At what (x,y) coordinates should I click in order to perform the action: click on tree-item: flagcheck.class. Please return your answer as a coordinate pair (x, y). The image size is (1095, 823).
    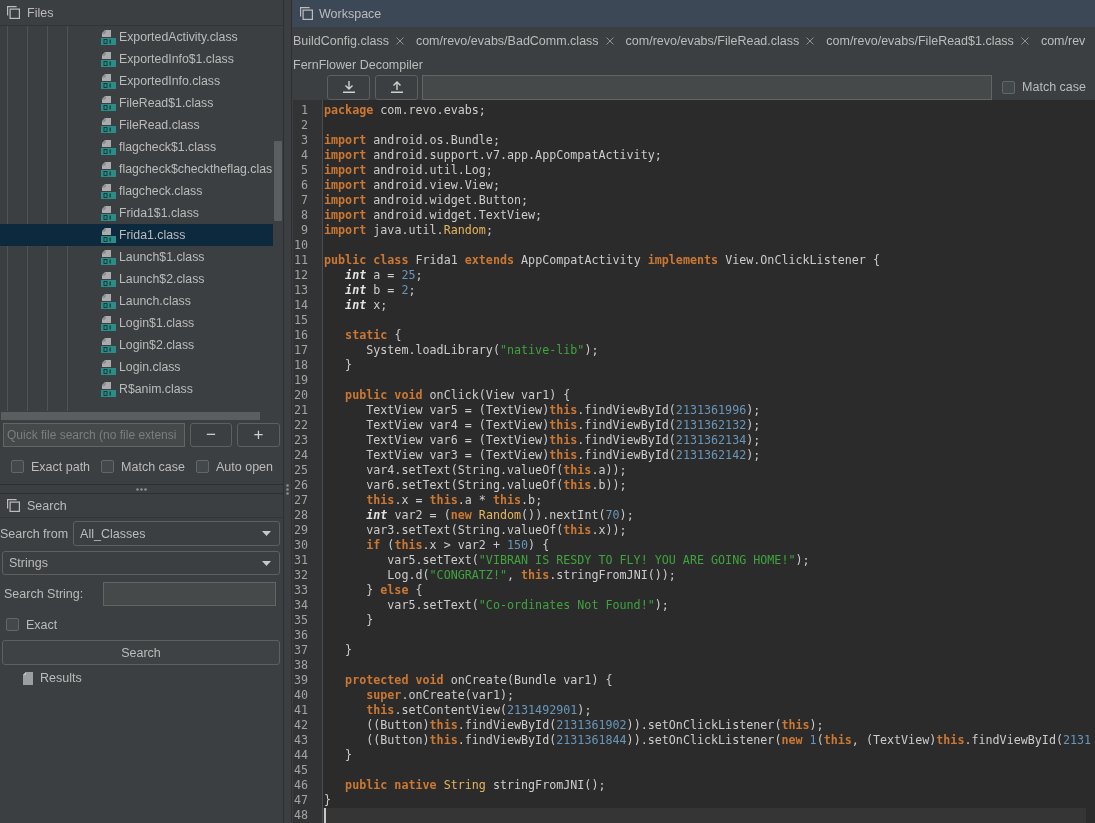
    Looking at the image, I should click on (136, 191).